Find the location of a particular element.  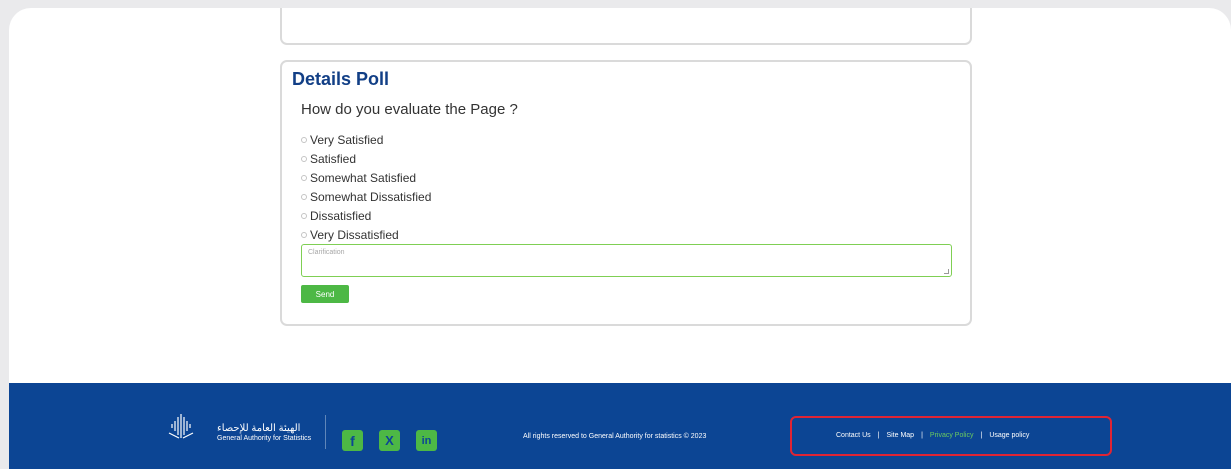

site-map-link: Site Map is located at coordinates (900, 435).